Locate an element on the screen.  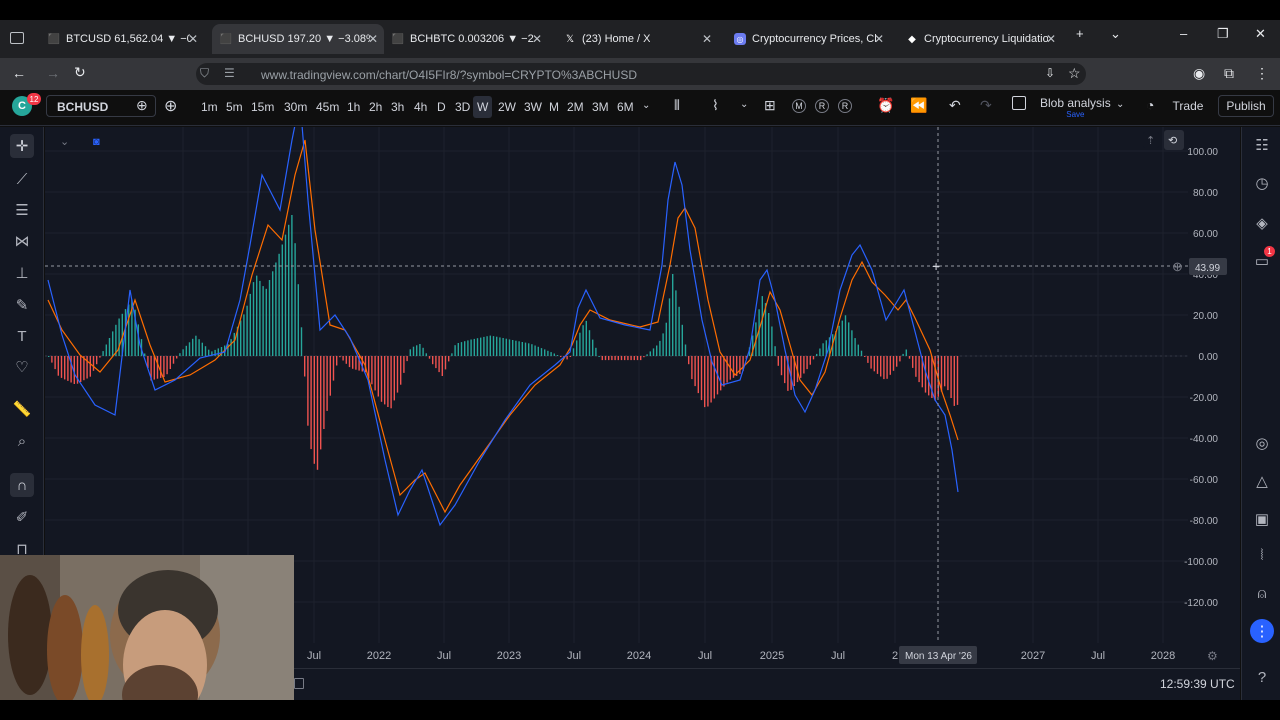
install-app-icon: ⇩ is located at coordinates (1050, 73).